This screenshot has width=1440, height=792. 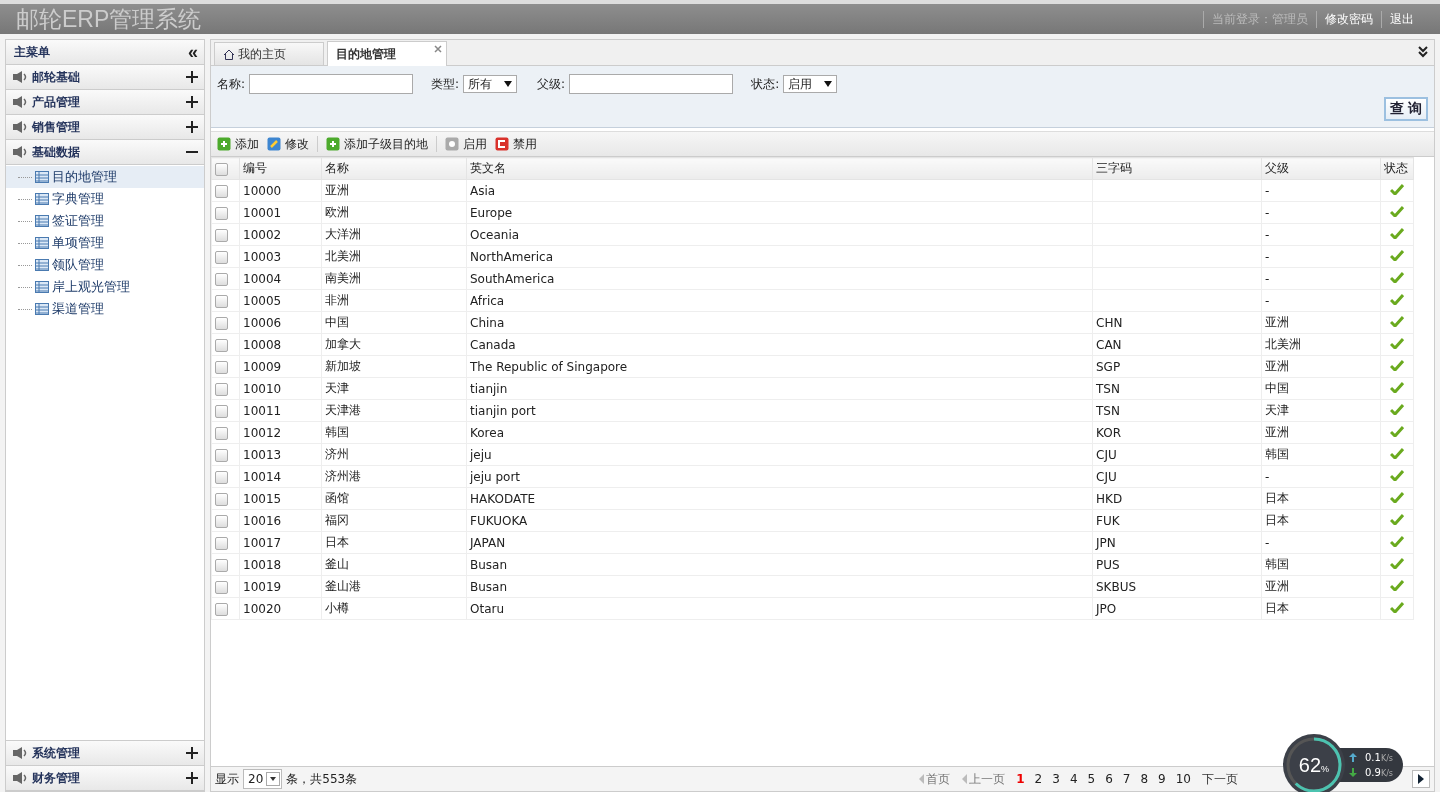 What do you see at coordinates (466, 144) in the screenshot?
I see `toolbar-button: 启用` at bounding box center [466, 144].